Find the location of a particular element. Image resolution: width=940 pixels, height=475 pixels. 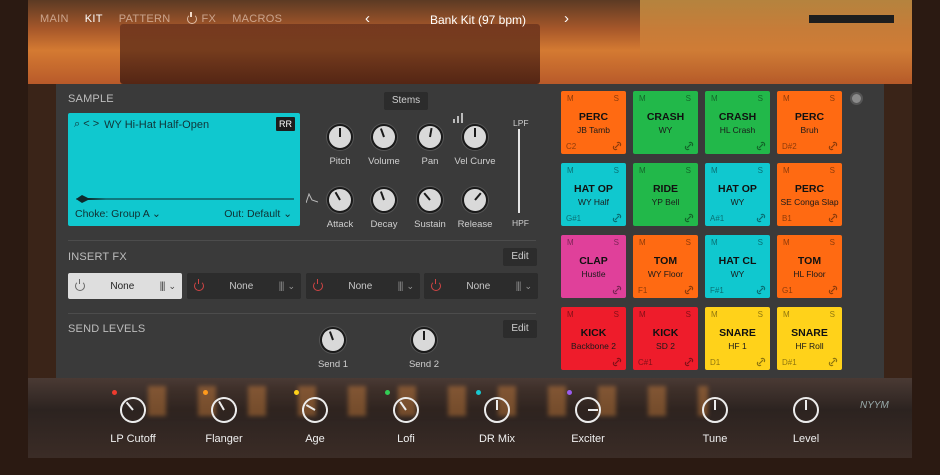

drum-pad: M S TOM HL Floor G1 is located at coordinates (809, 266).